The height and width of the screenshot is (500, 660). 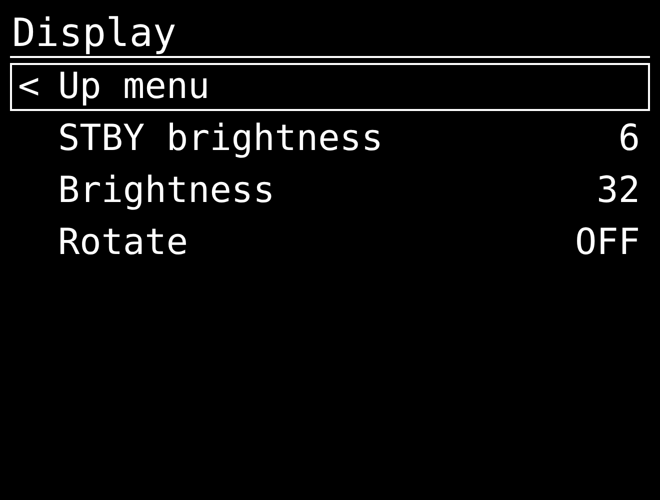 I want to click on menu-label: Up menu, so click(x=134, y=86).